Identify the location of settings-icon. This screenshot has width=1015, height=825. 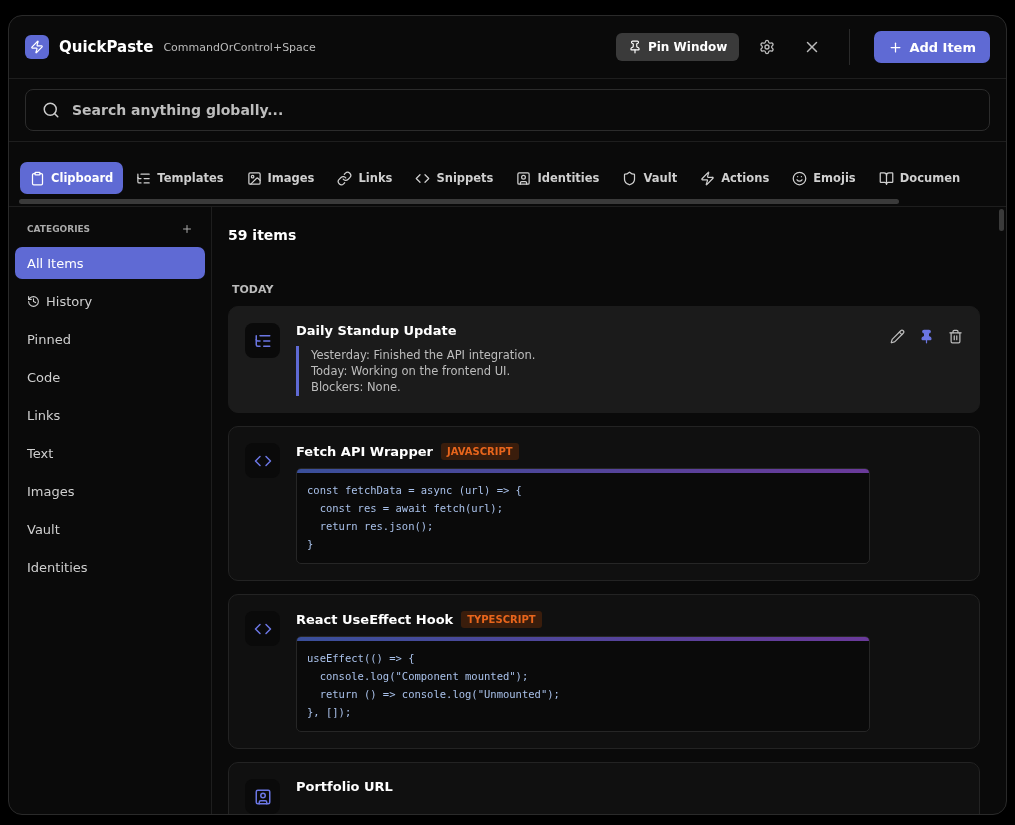
(767, 47).